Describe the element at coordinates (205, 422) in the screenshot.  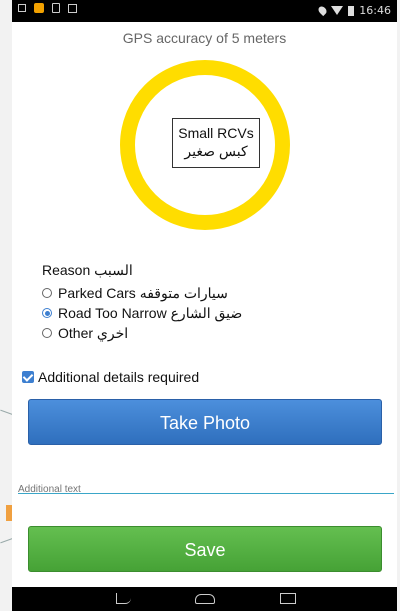
I see `take-photo-button: Take Photo` at that location.